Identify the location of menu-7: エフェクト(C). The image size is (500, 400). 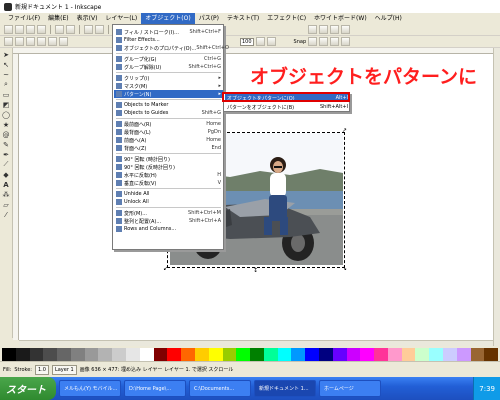
(286, 18).